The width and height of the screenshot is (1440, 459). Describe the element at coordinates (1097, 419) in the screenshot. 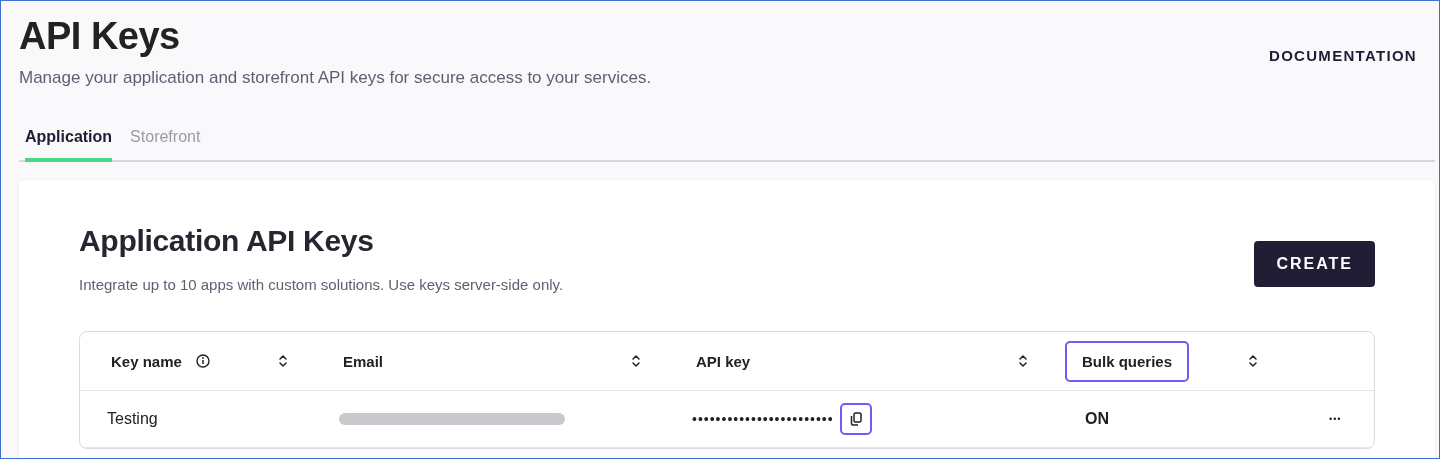

I see `table-cell: ON` at that location.